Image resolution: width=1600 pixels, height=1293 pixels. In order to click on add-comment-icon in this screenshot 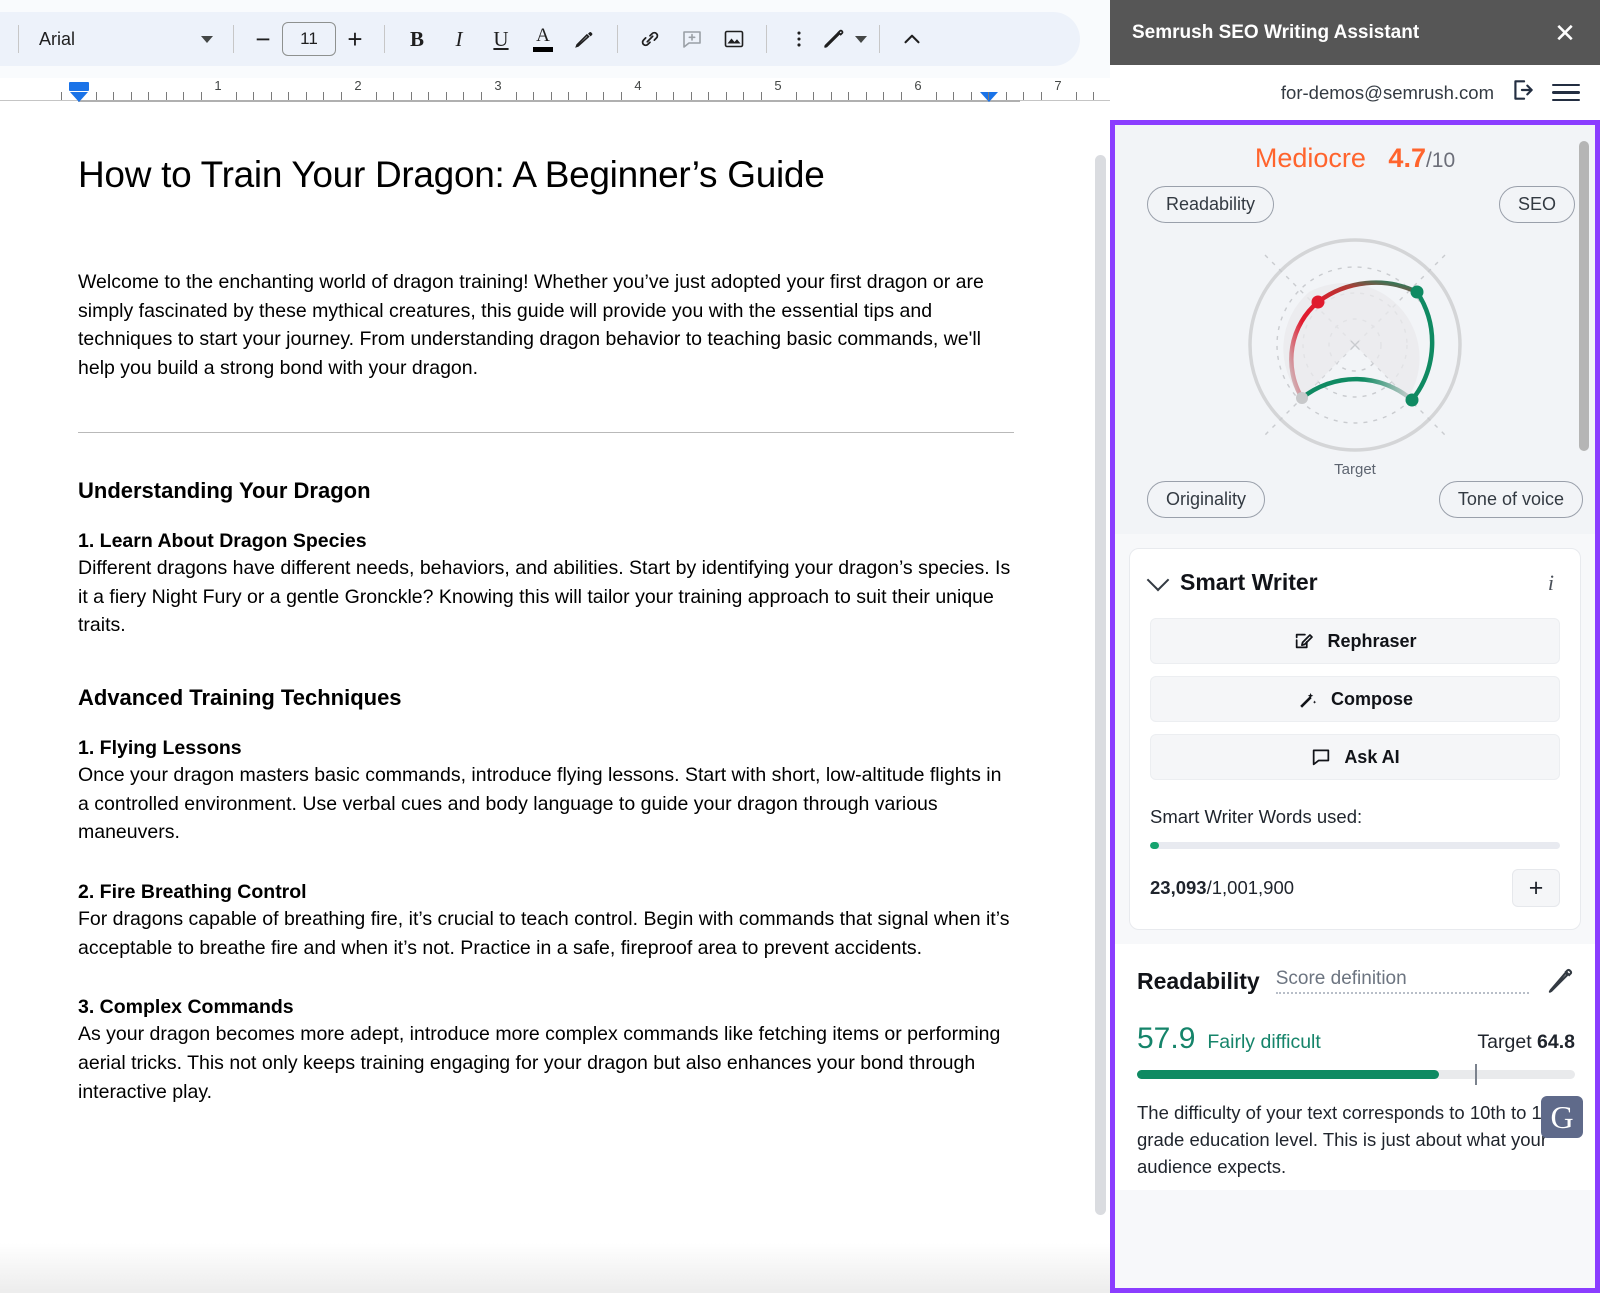, I will do `click(692, 39)`.